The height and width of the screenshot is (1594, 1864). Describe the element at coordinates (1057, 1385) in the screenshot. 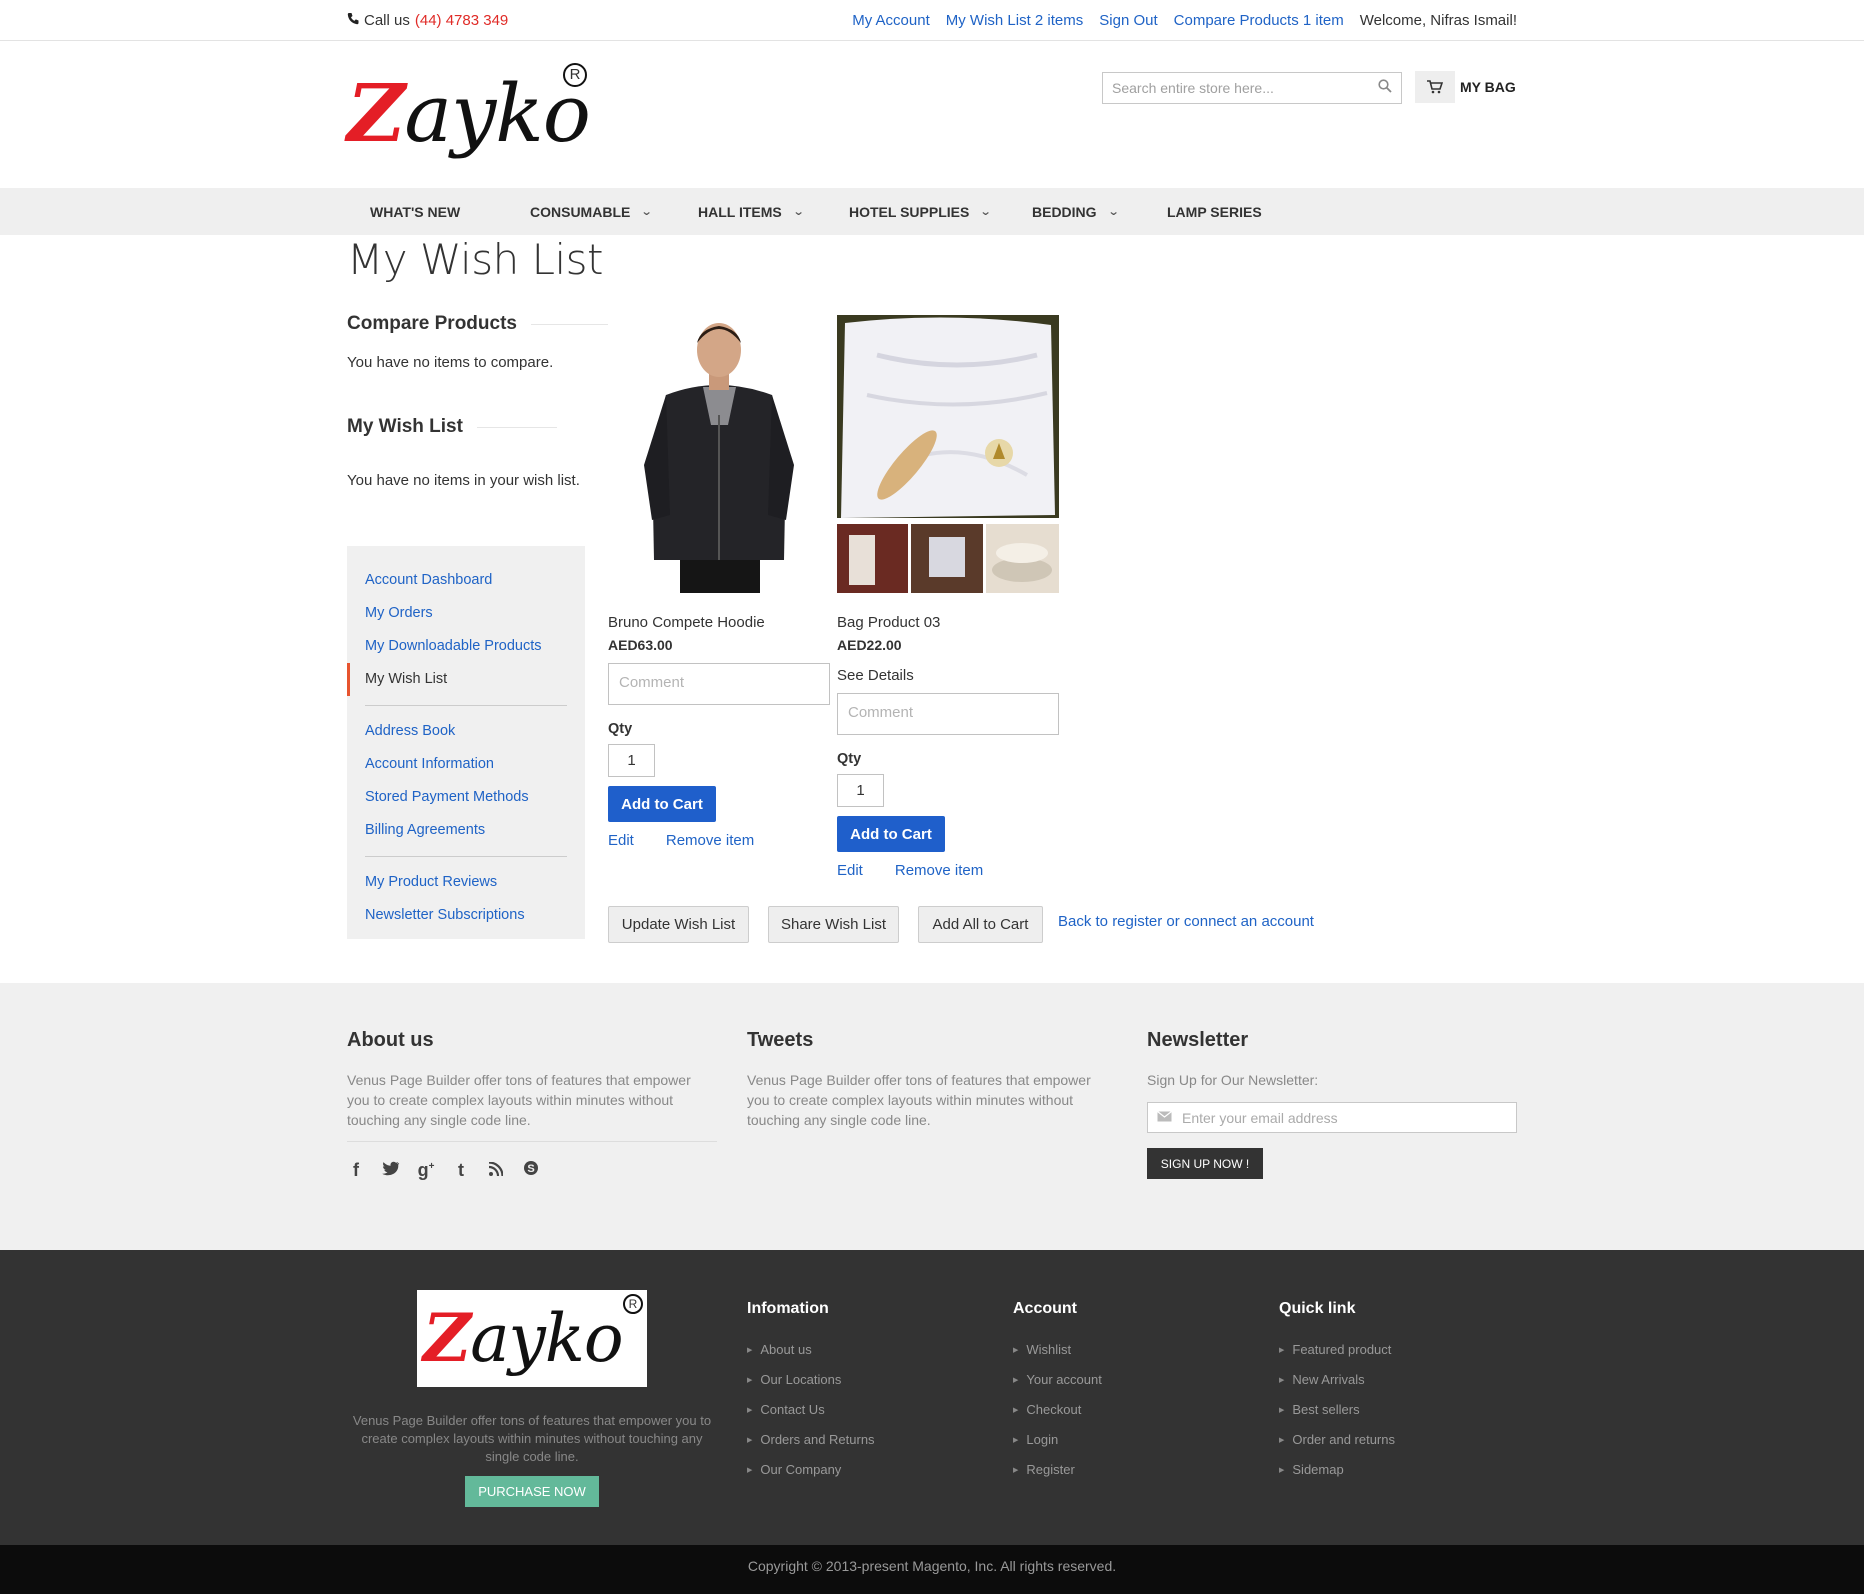

I see `footer-link: Your account` at that location.